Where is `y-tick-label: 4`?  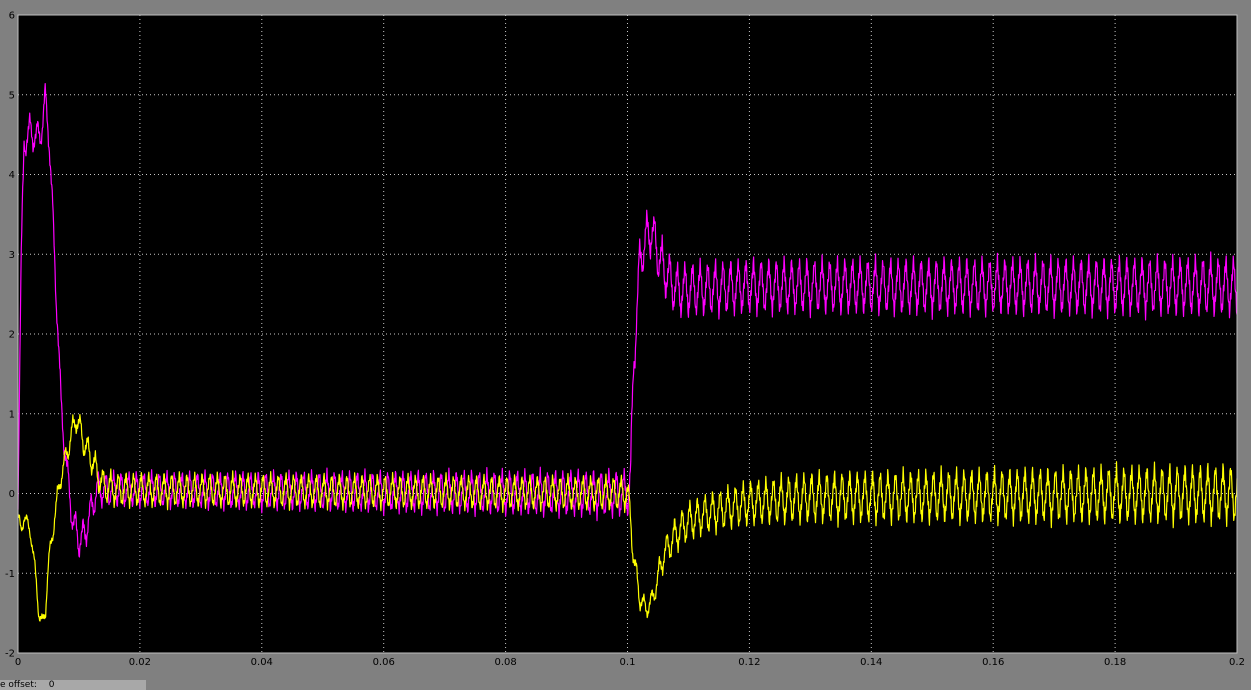 y-tick-label: 4 is located at coordinates (12, 175).